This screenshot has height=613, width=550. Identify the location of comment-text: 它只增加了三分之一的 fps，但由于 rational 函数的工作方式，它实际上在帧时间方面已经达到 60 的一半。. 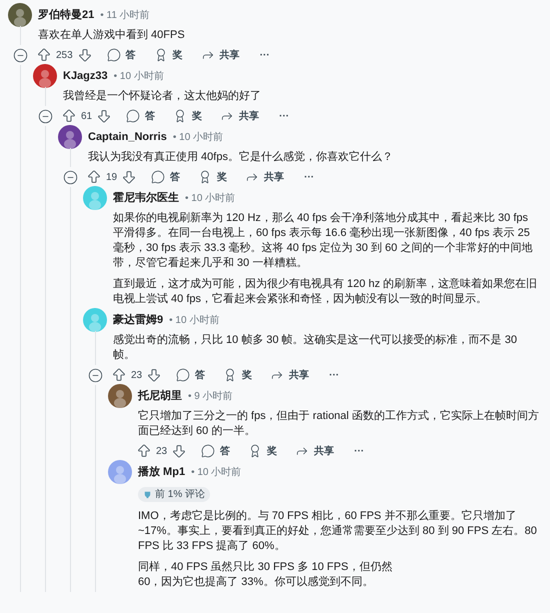
(339, 424).